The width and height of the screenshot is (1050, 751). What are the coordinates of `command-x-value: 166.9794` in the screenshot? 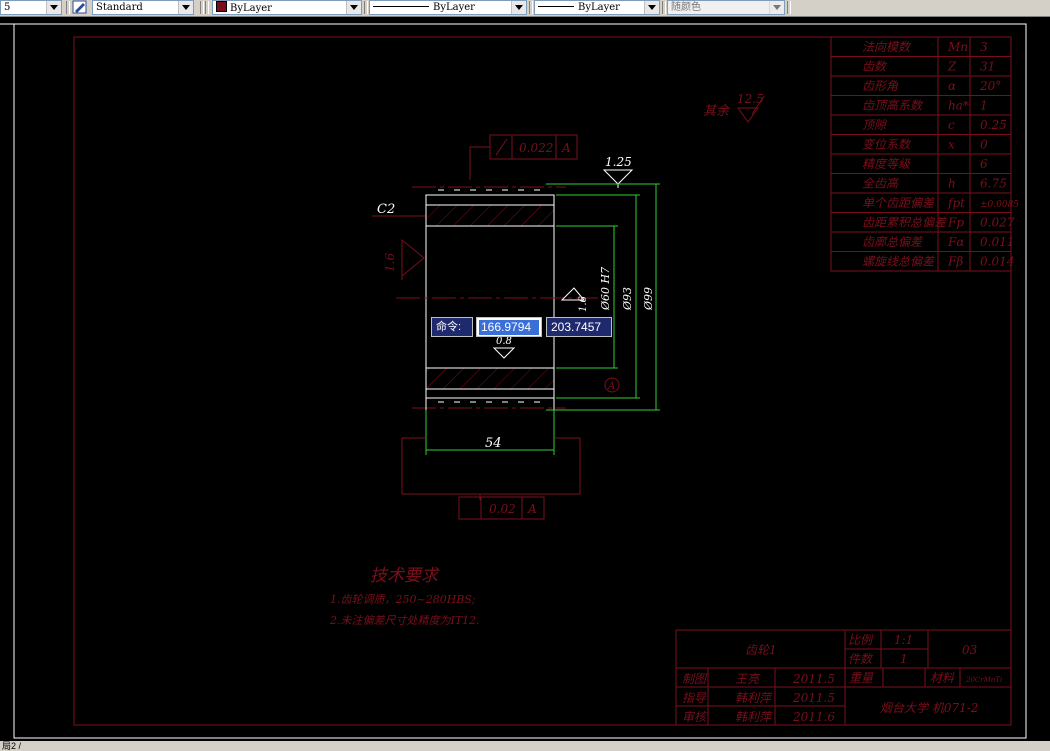 It's located at (509, 327).